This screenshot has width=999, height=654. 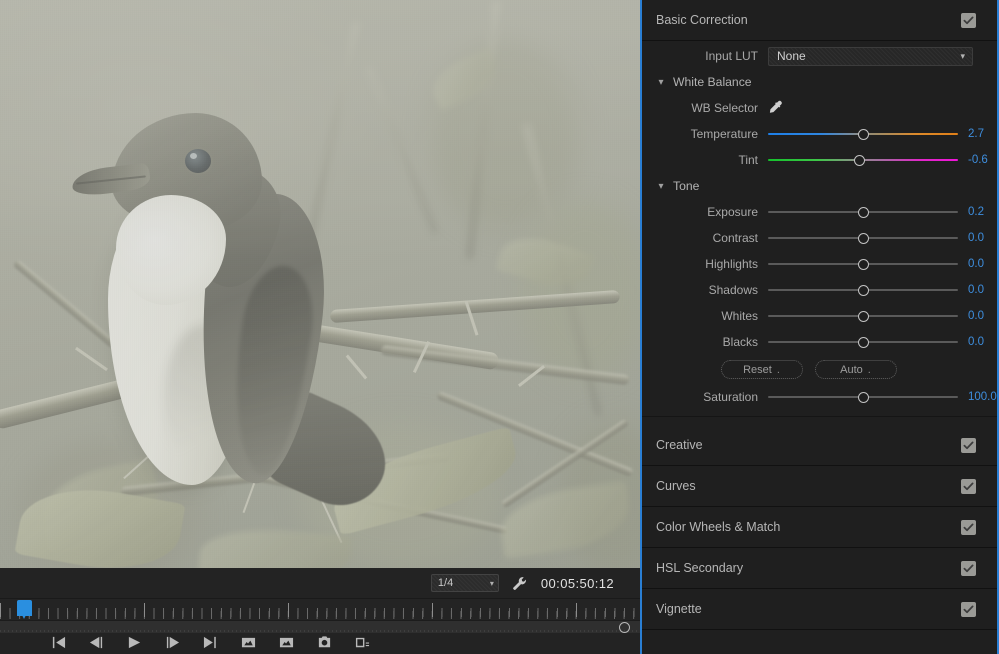 I want to click on go-to-out-point-icon, so click(x=210, y=644).